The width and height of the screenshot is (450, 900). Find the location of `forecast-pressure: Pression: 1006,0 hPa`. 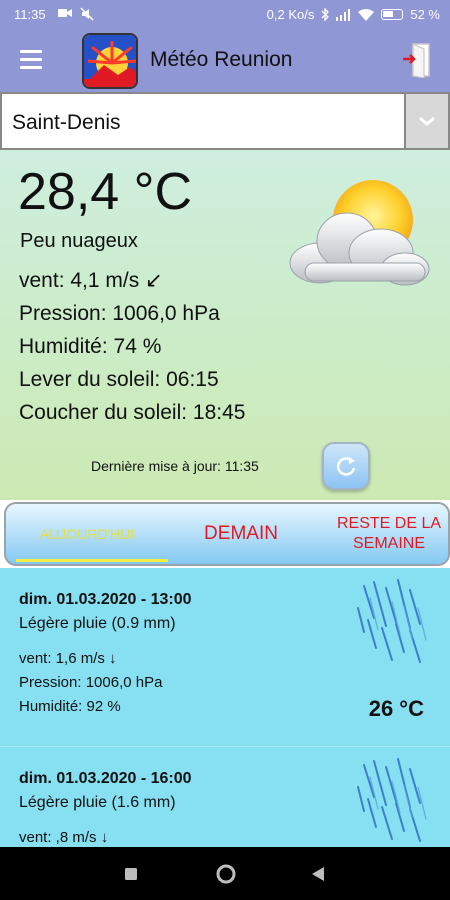

forecast-pressure: Pression: 1006,0 hPa is located at coordinates (91, 682).